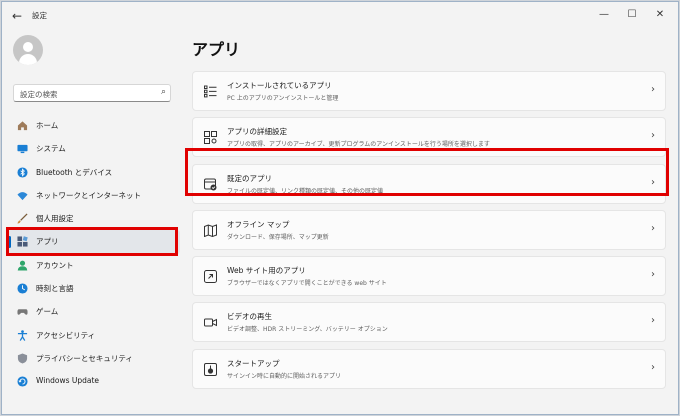 This screenshot has height=416, width=680. I want to click on search-box: 設定の検索 ⌕, so click(92, 93).